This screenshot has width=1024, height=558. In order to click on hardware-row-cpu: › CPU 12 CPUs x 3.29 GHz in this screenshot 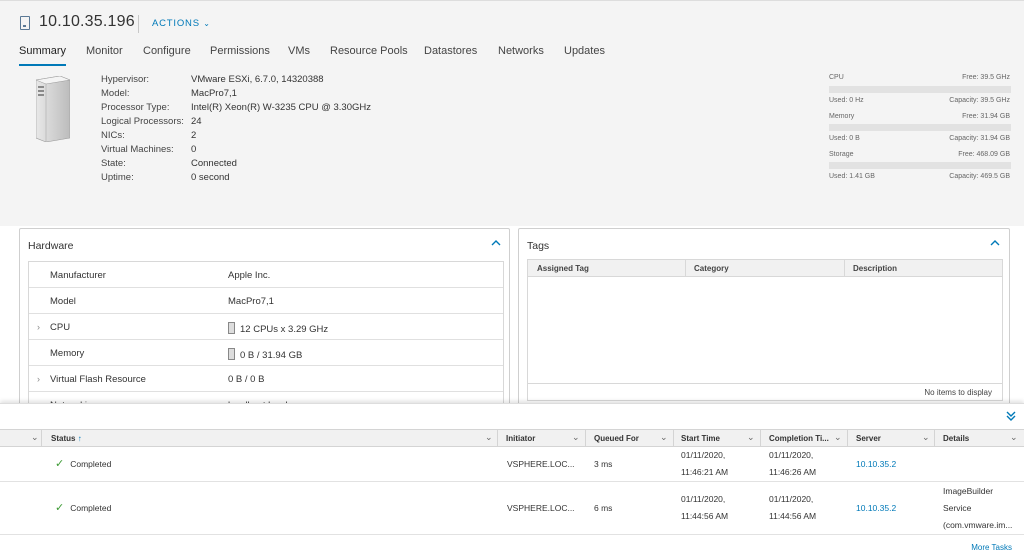, I will do `click(266, 327)`.